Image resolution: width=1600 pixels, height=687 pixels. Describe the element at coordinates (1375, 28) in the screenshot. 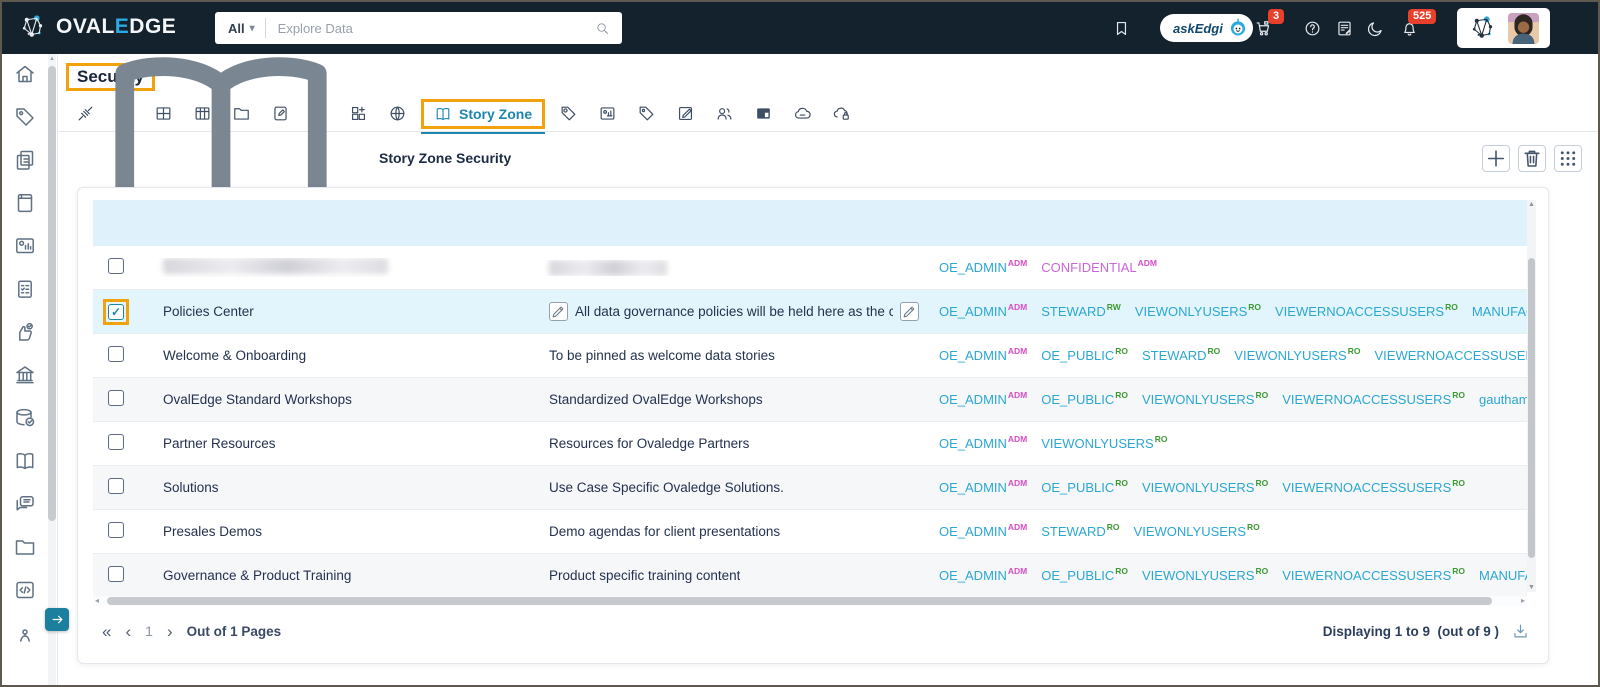

I see `dark-mode-moon-icon` at that location.